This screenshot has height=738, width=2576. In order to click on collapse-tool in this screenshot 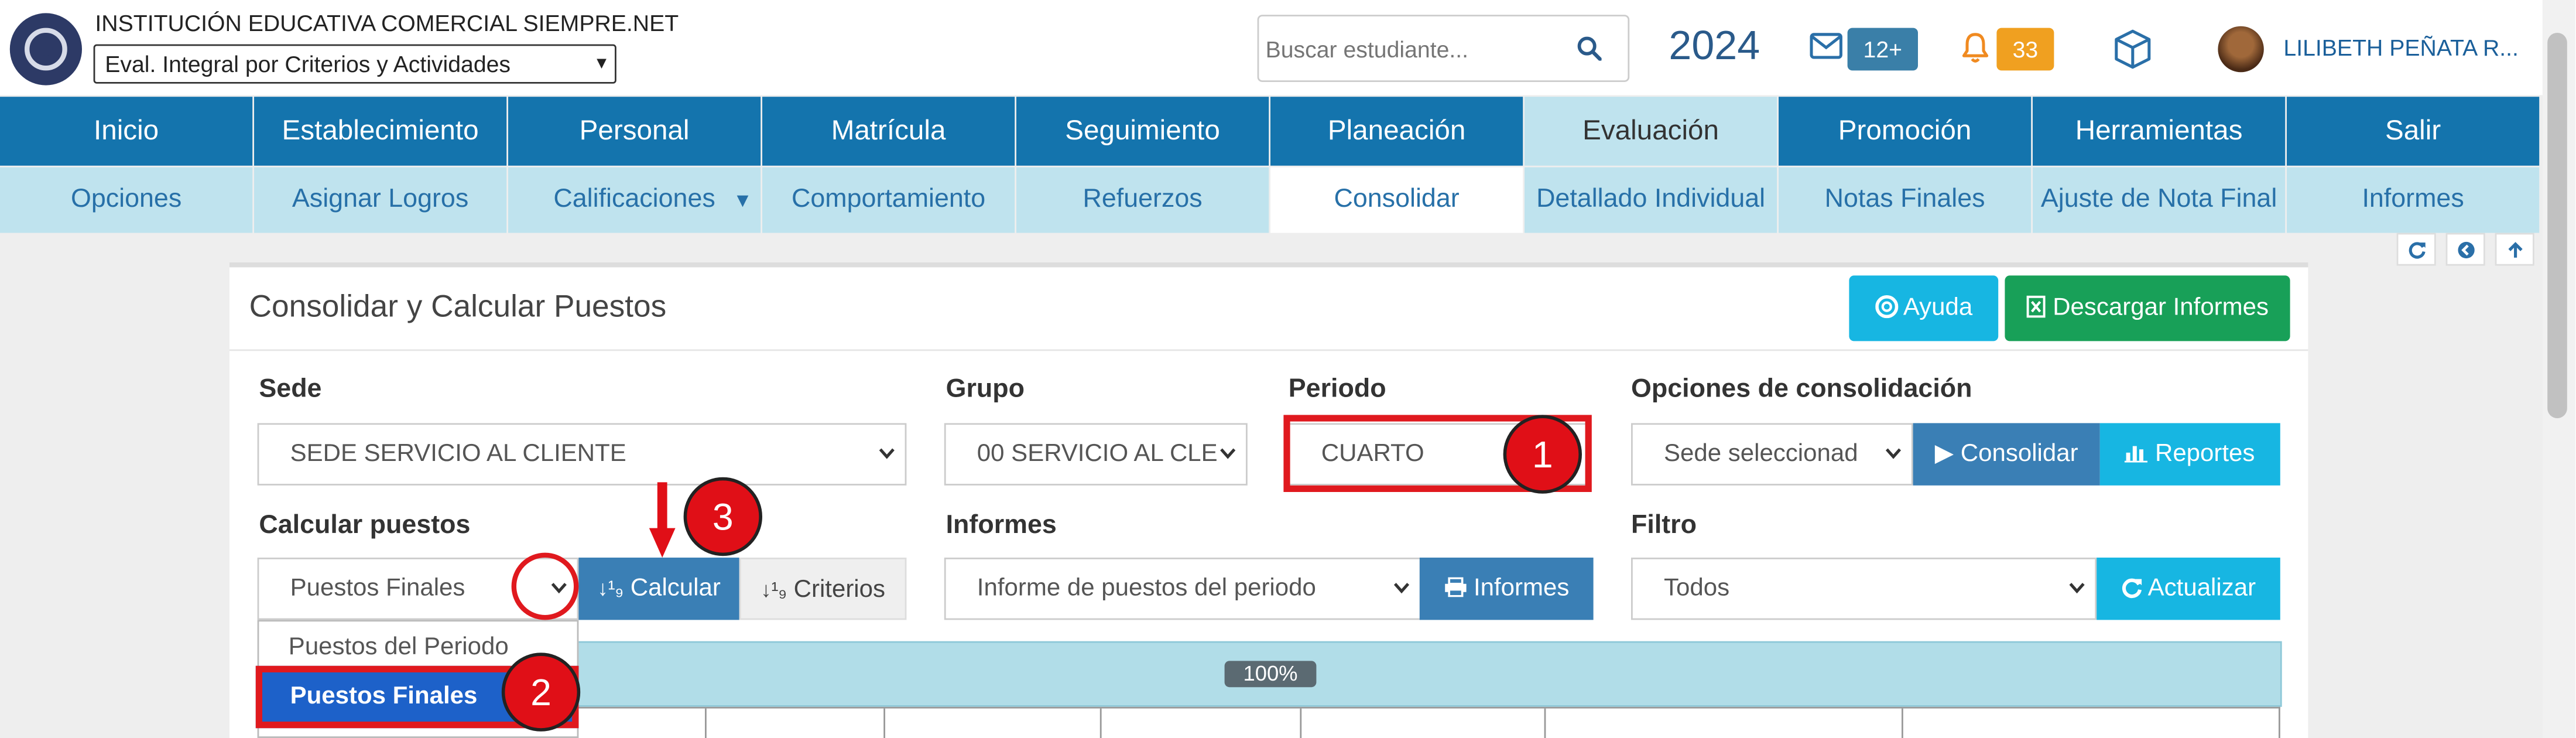, I will do `click(2465, 249)`.